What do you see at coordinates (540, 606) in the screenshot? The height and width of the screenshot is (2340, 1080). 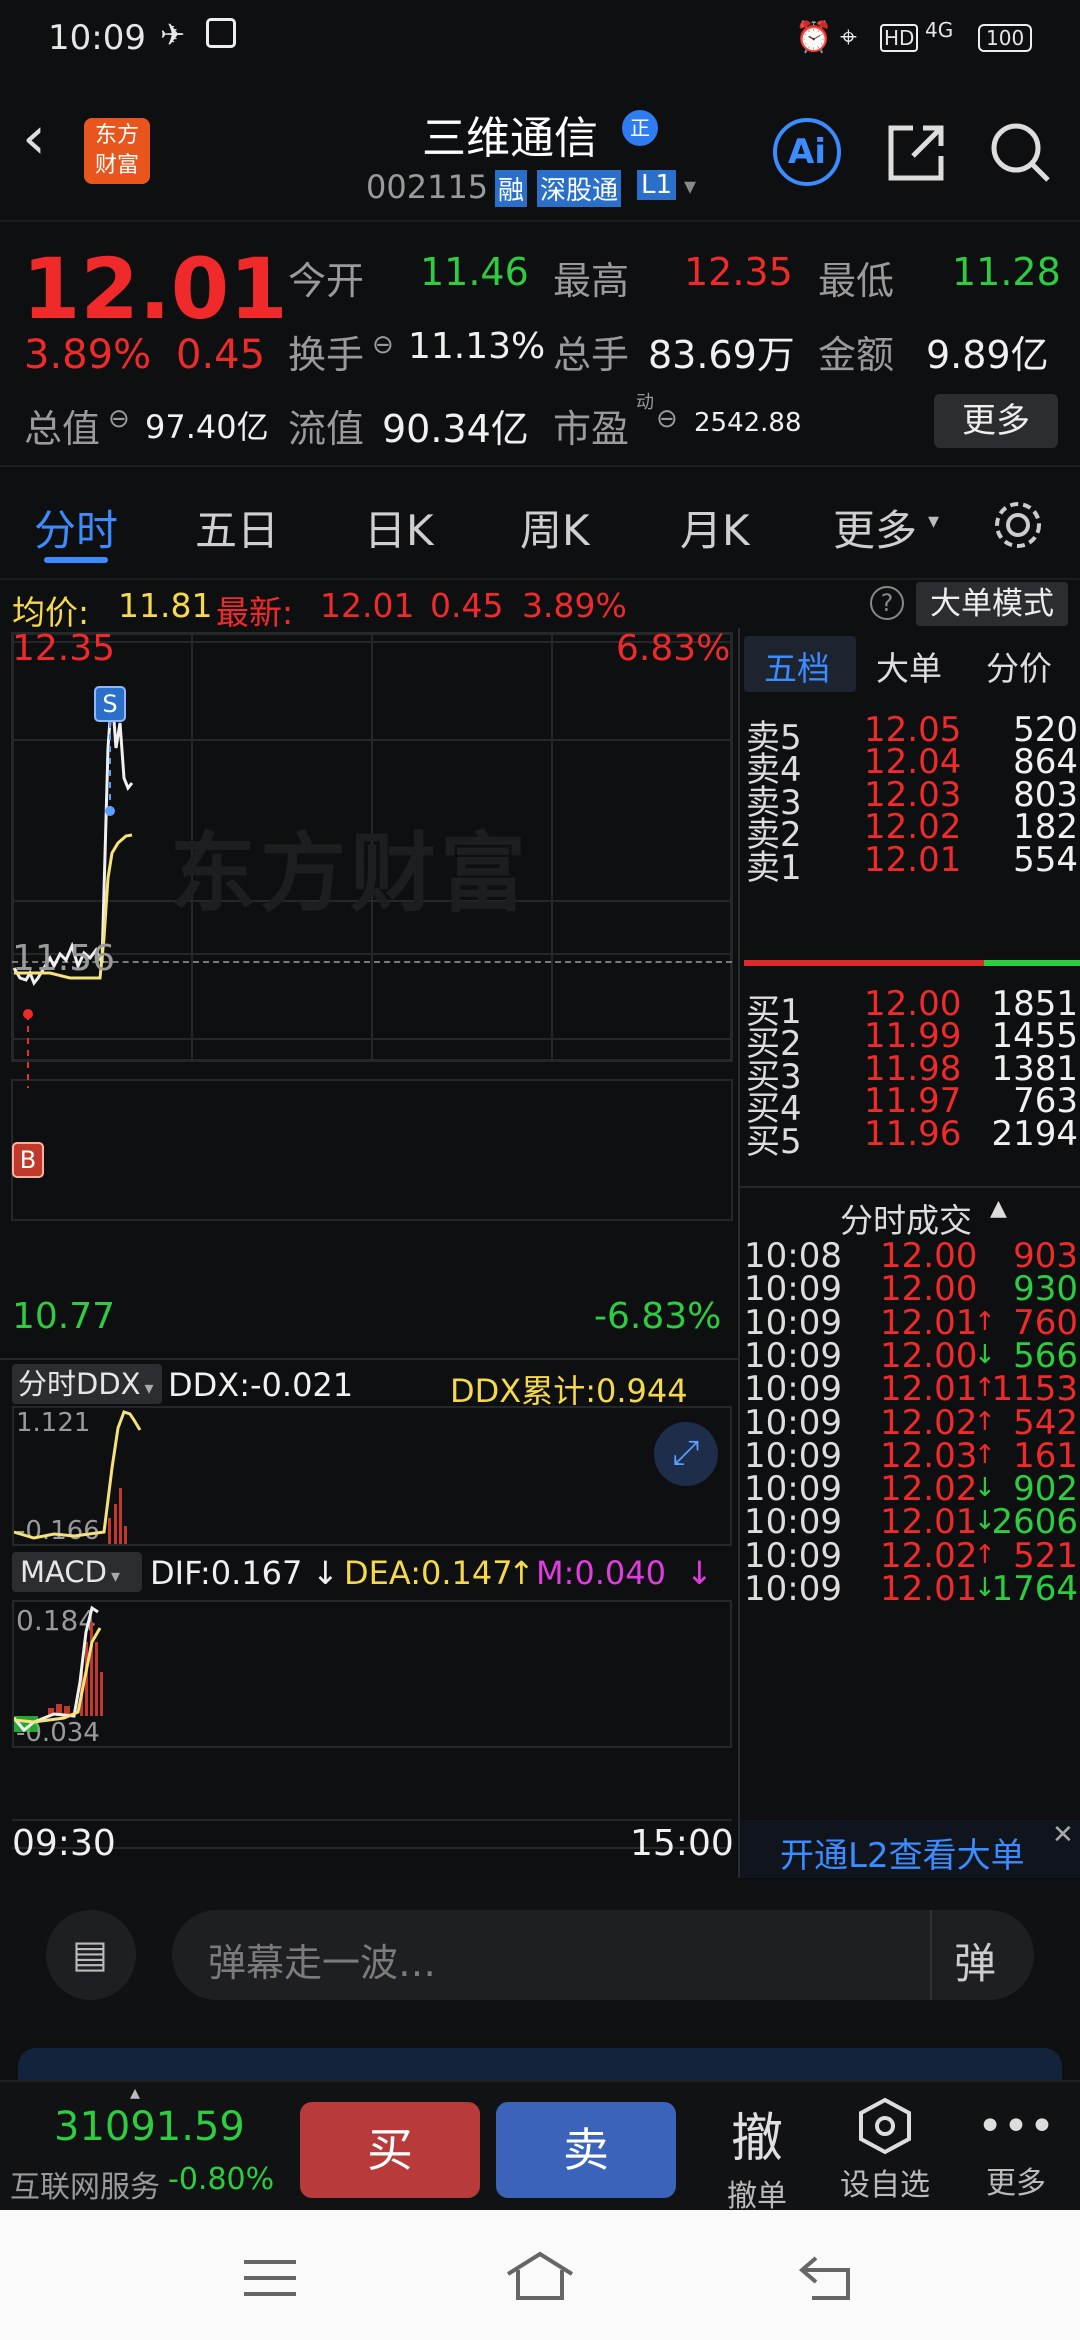 I see `intraday-info-bar: 均价: 11.81 最新: 12.01 0.45 3.89% ? 大单模式` at bounding box center [540, 606].